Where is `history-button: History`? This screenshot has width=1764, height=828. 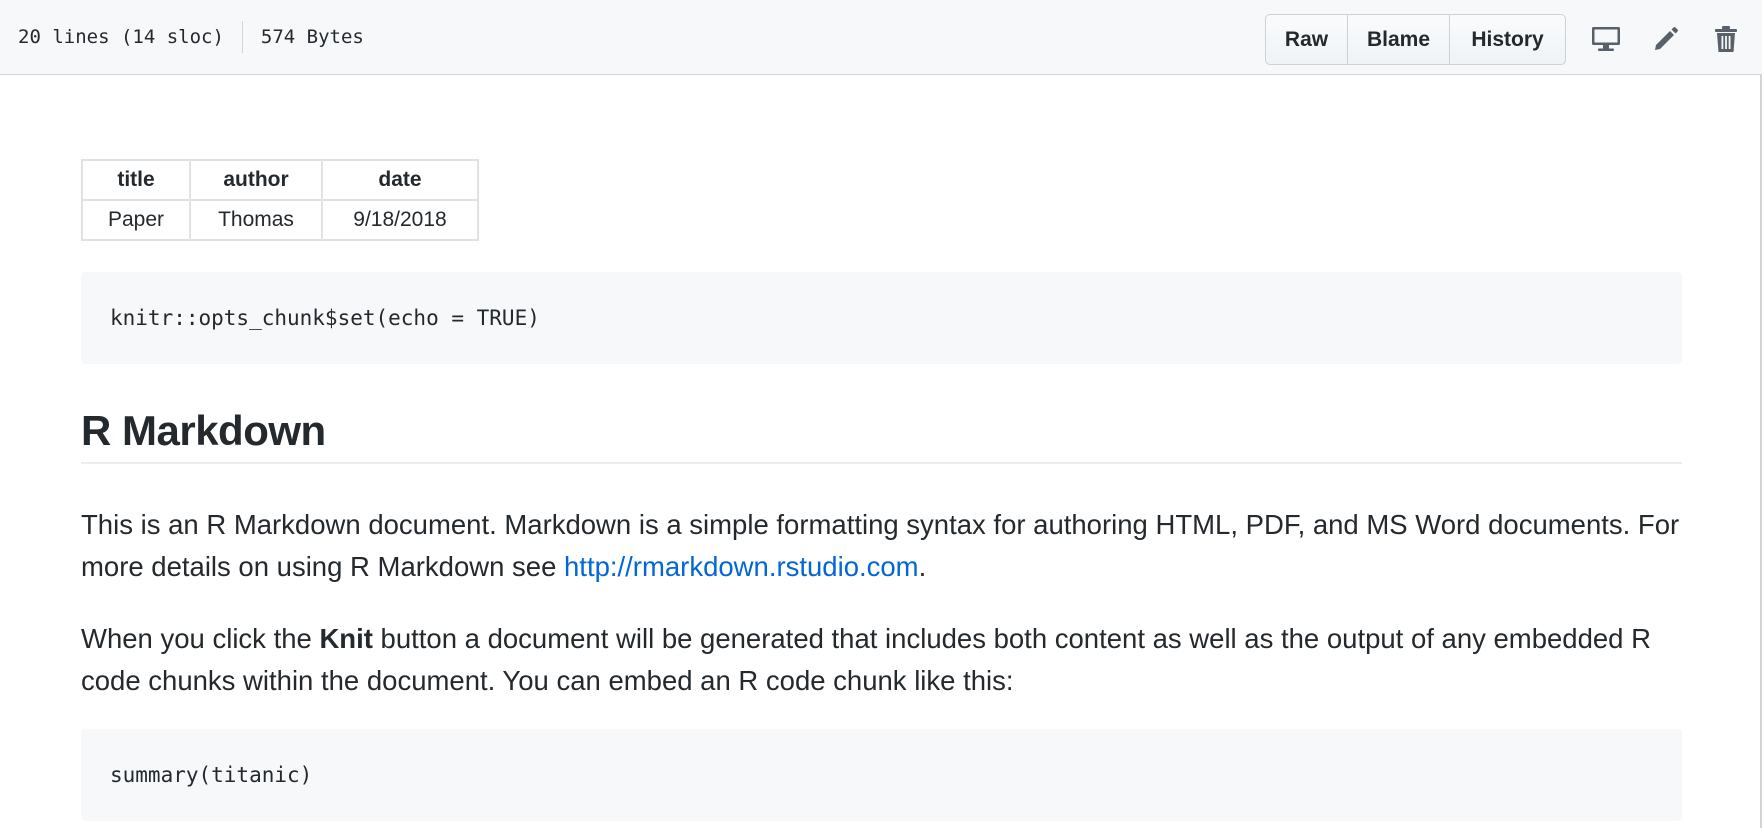
history-button: History is located at coordinates (1507, 39).